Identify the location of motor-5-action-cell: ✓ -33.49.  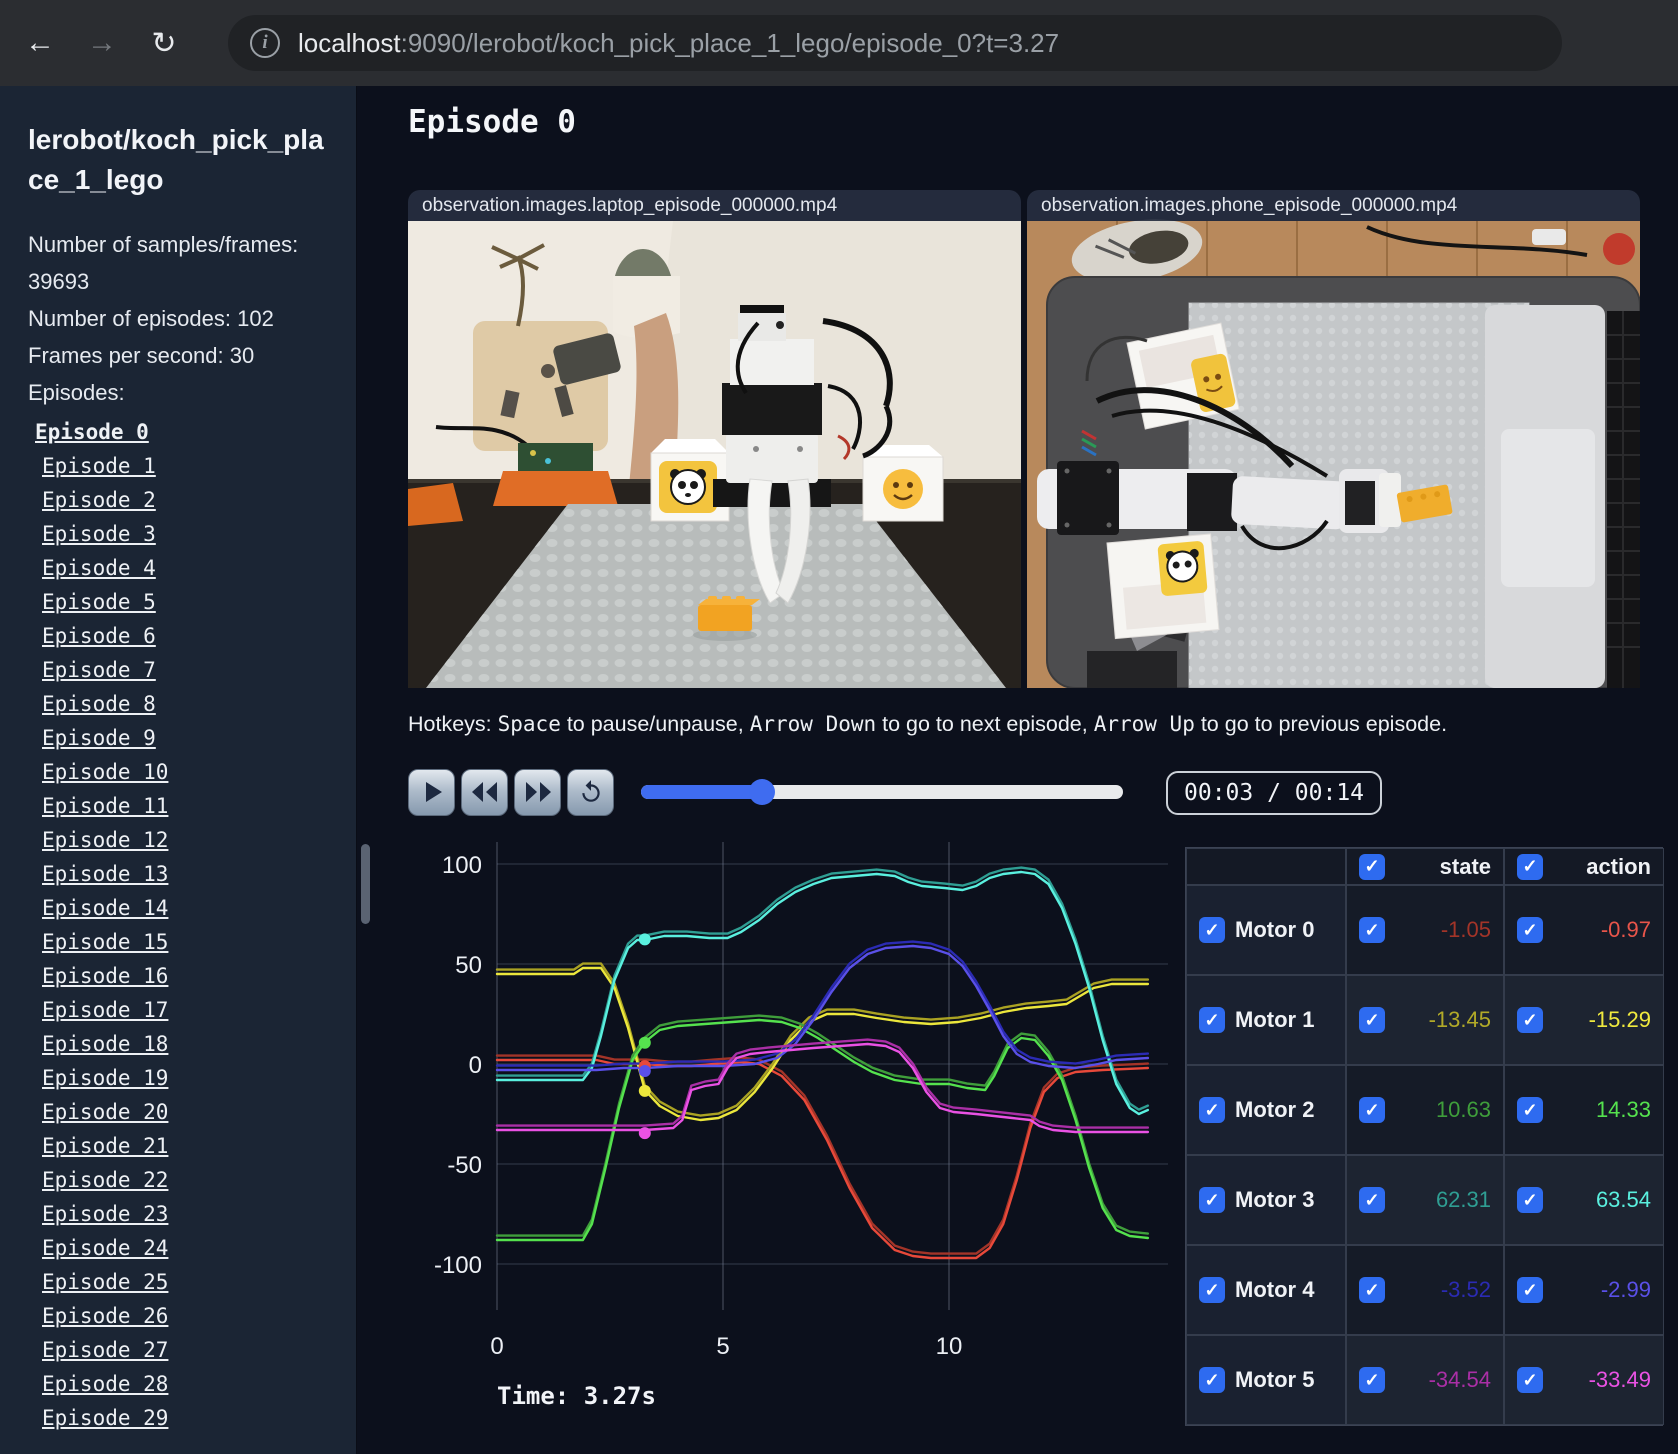
(1584, 1380).